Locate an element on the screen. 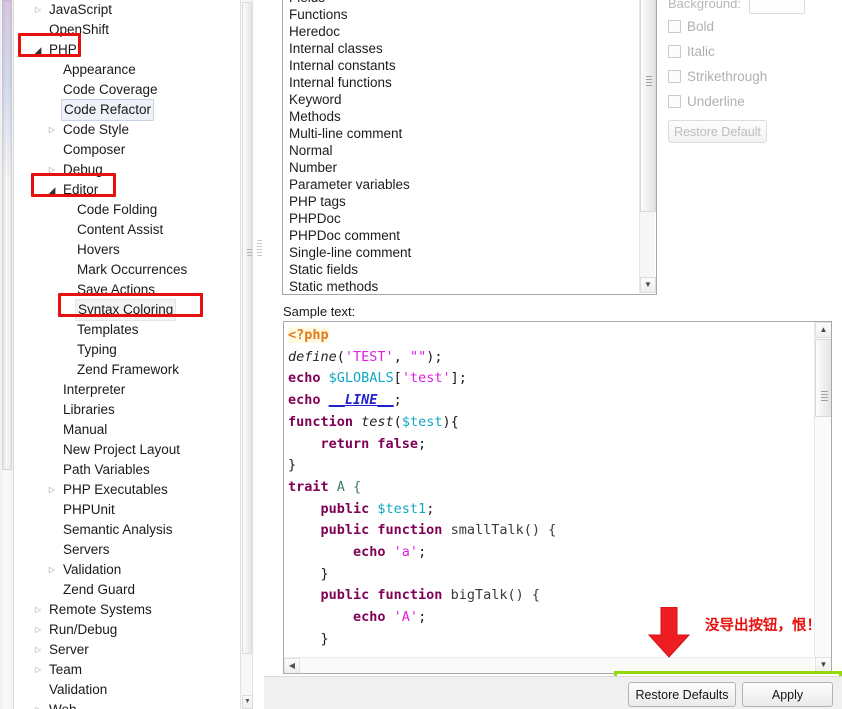  syntax-element-item: Methods is located at coordinates (469, 116).